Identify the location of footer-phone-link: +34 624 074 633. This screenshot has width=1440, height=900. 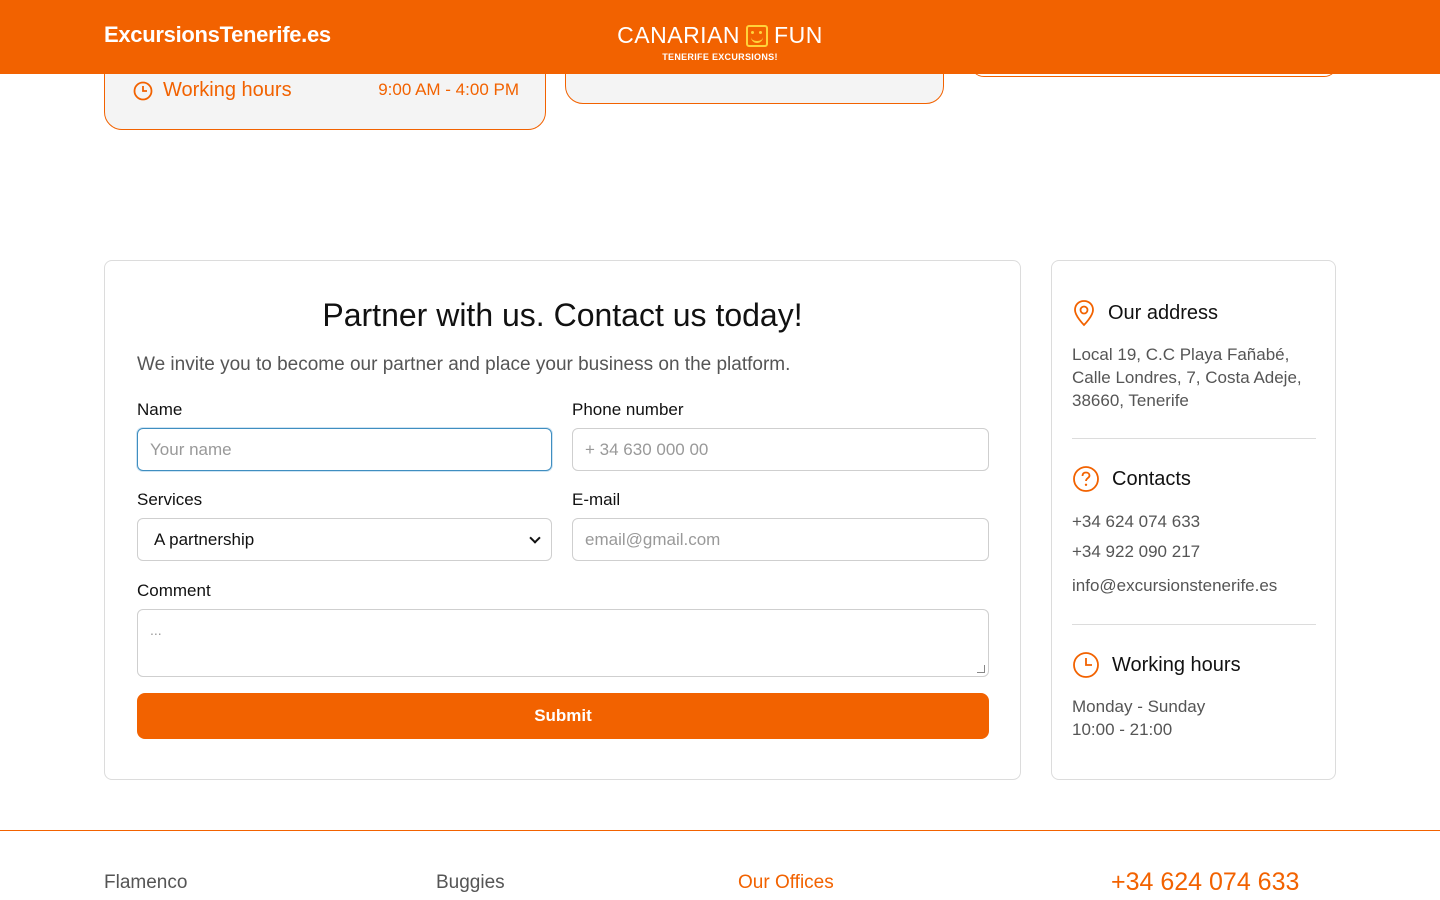
(1205, 882).